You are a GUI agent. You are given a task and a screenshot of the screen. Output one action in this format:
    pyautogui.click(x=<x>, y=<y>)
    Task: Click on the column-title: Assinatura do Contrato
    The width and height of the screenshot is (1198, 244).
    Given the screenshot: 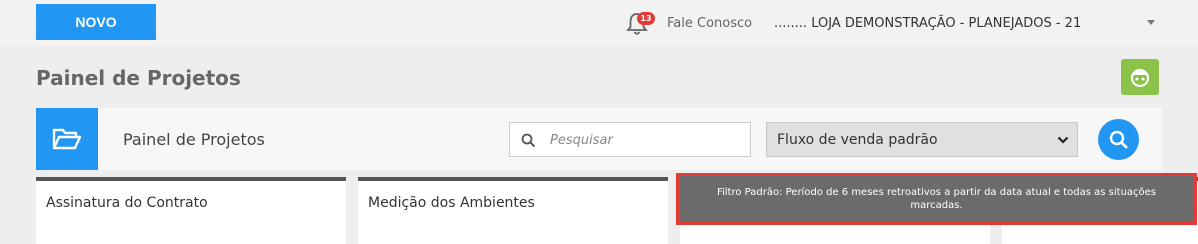 What is the action you would take?
    pyautogui.click(x=127, y=203)
    